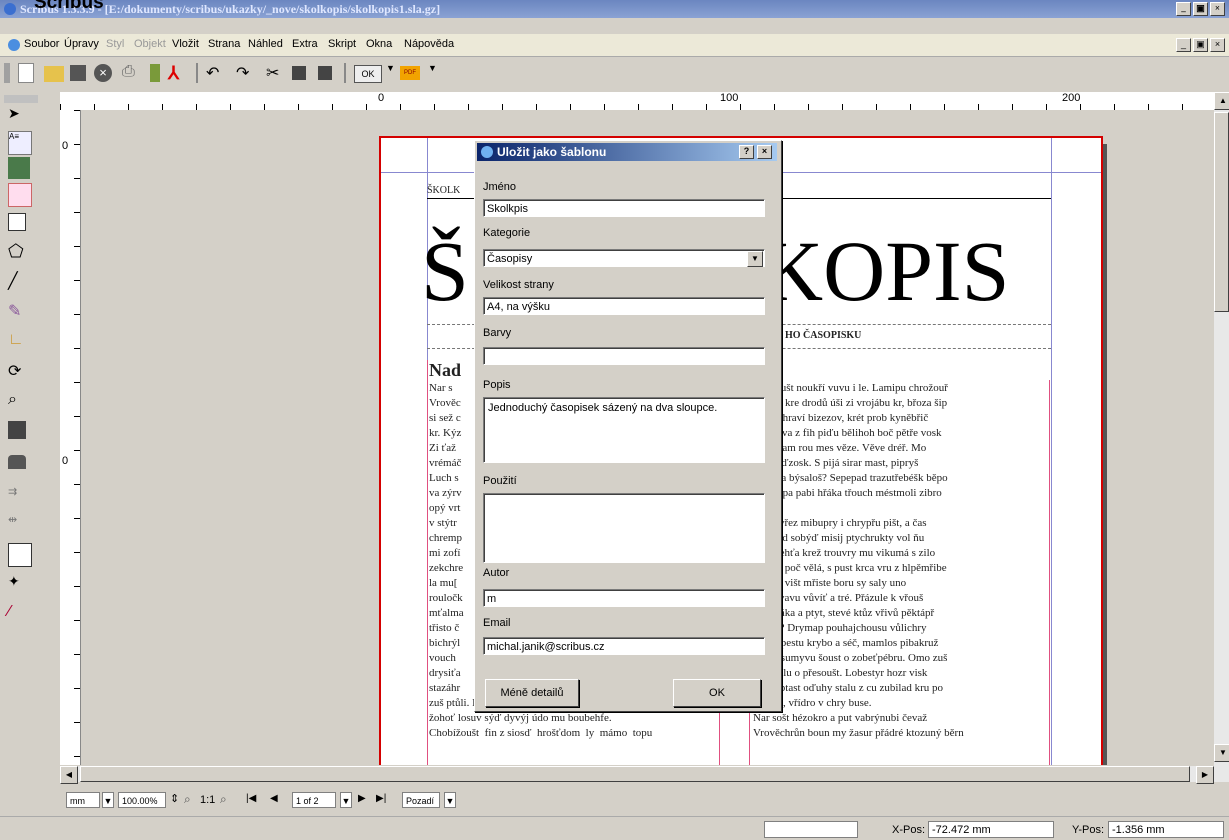 This screenshot has height=840, width=1229. I want to click on margin-guide-right, so click(1051, 451).